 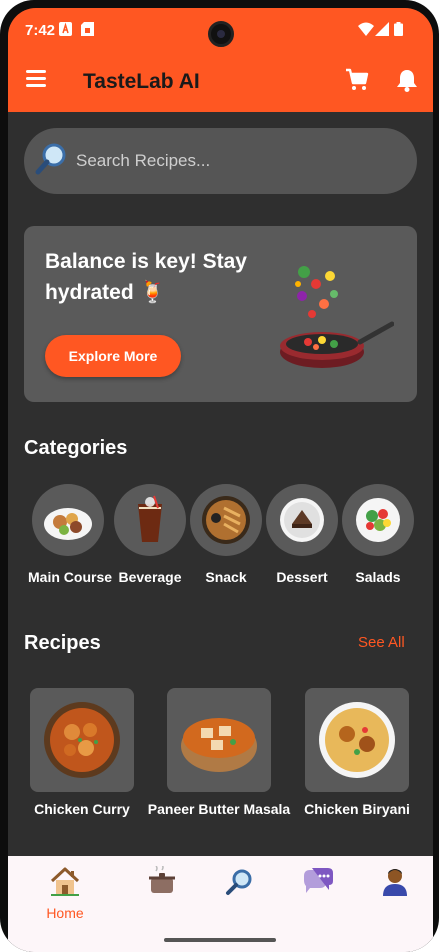 I want to click on promo-headline: Balance is key! Stay hydrated 🍹, so click(x=146, y=277).